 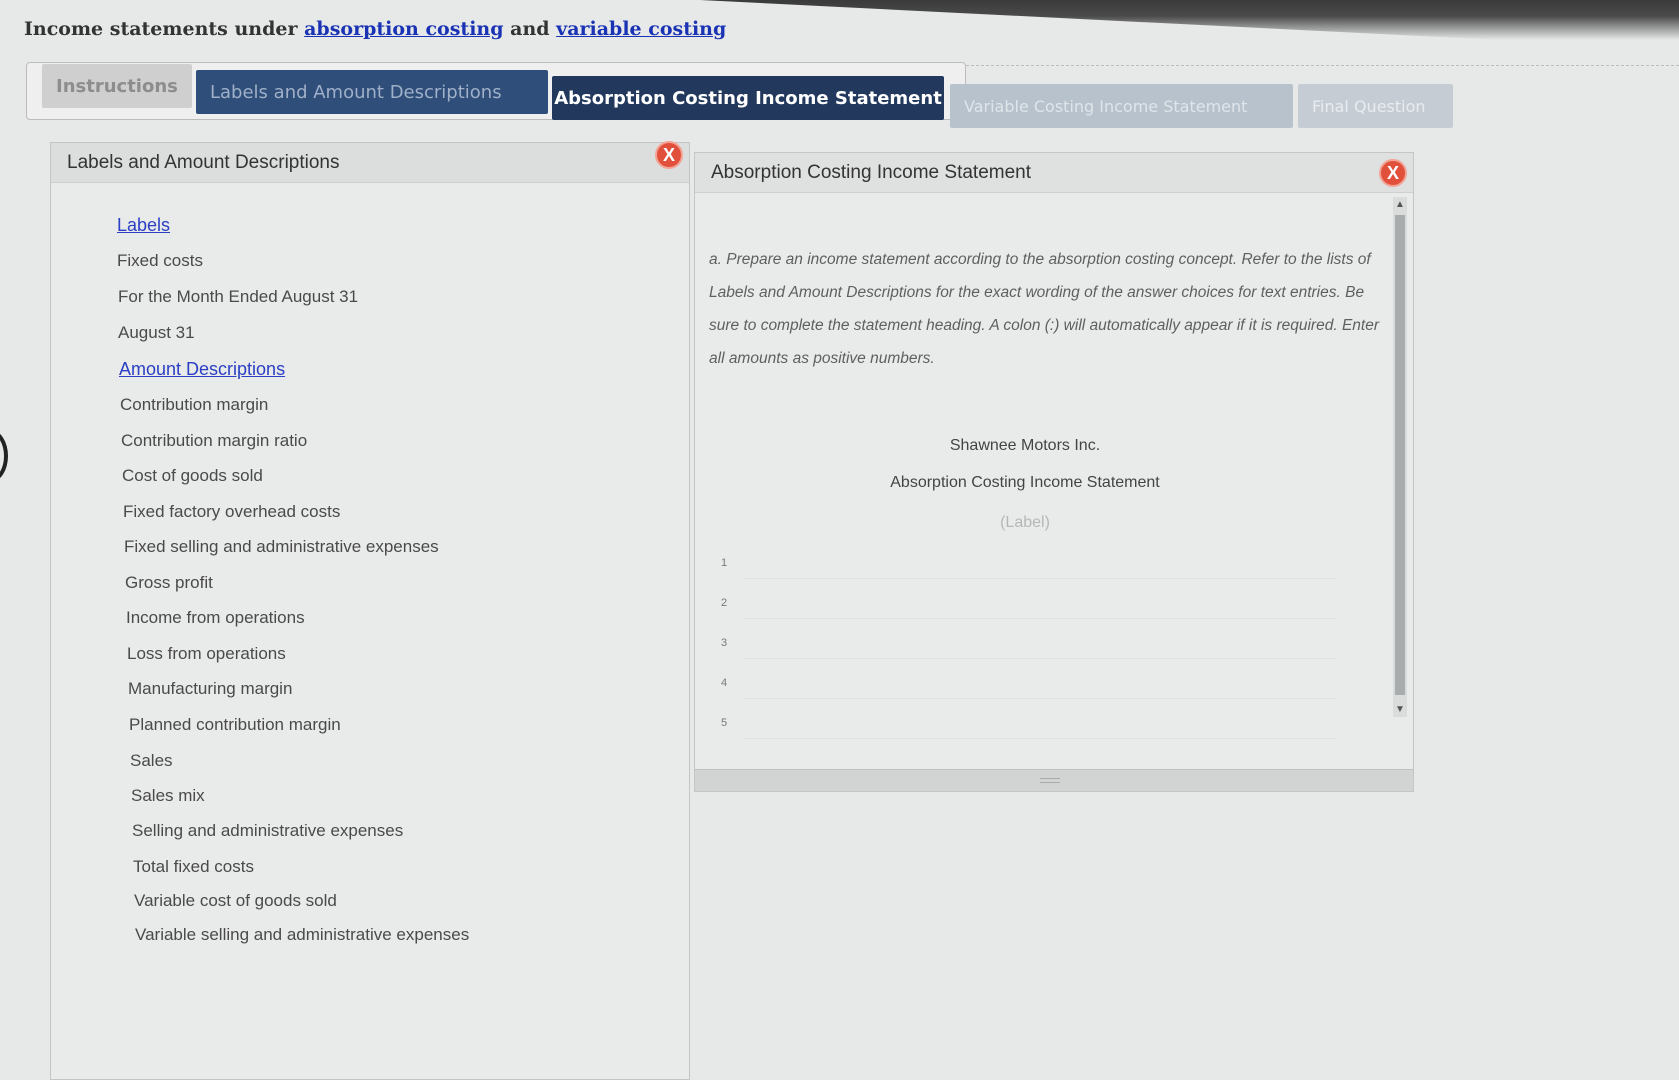 I want to click on scroll-down-arrow-icon: ▼, so click(x=1400, y=709).